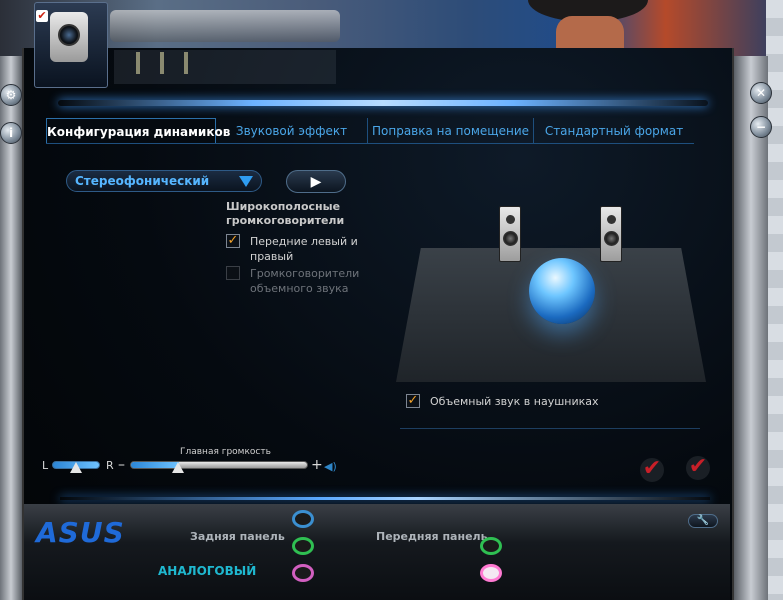 The height and width of the screenshot is (600, 783). I want to click on rear-mic-jack-icon, so click(303, 573).